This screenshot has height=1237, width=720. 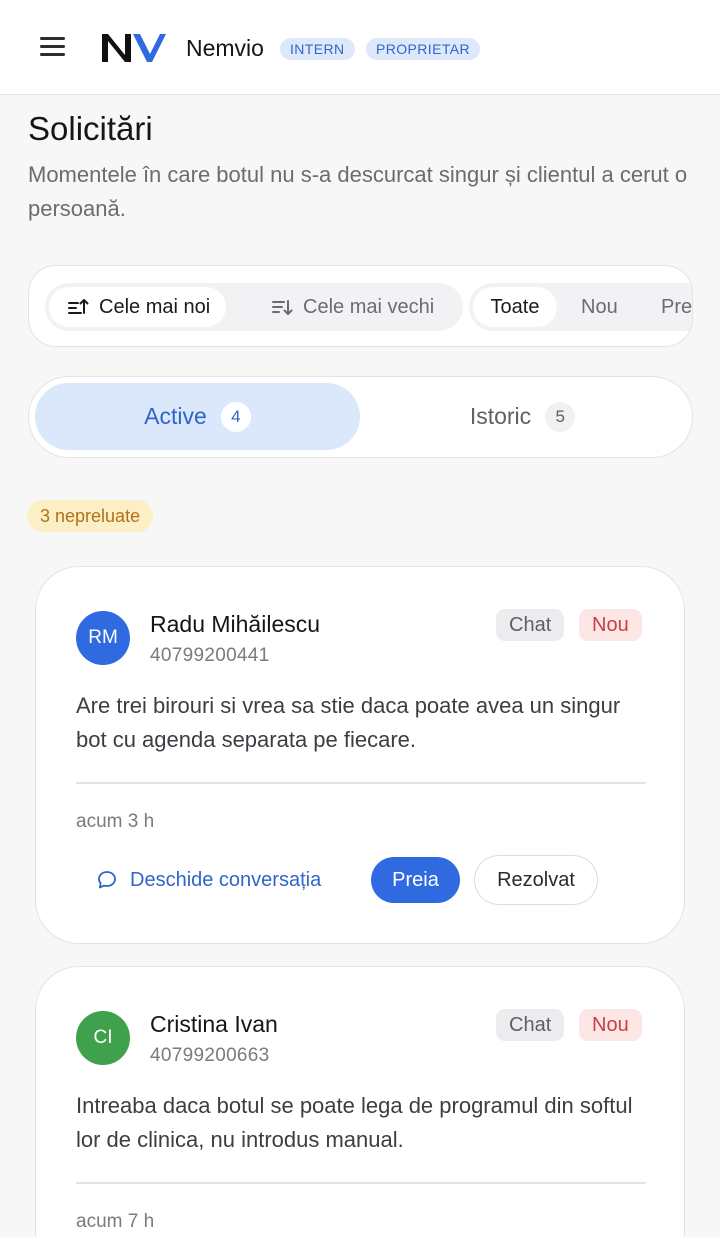 What do you see at coordinates (415, 880) in the screenshot?
I see `take-over-button: Preia` at bounding box center [415, 880].